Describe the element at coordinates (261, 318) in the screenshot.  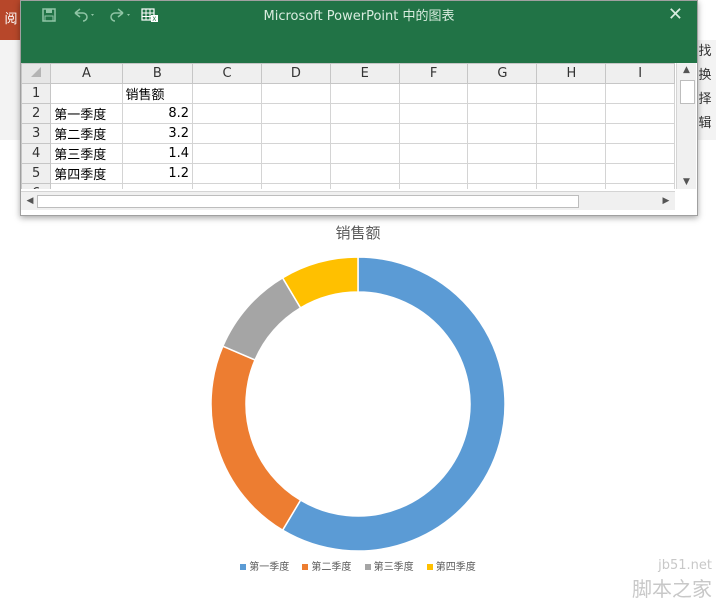
I see `doughnut-slice-q3` at that location.